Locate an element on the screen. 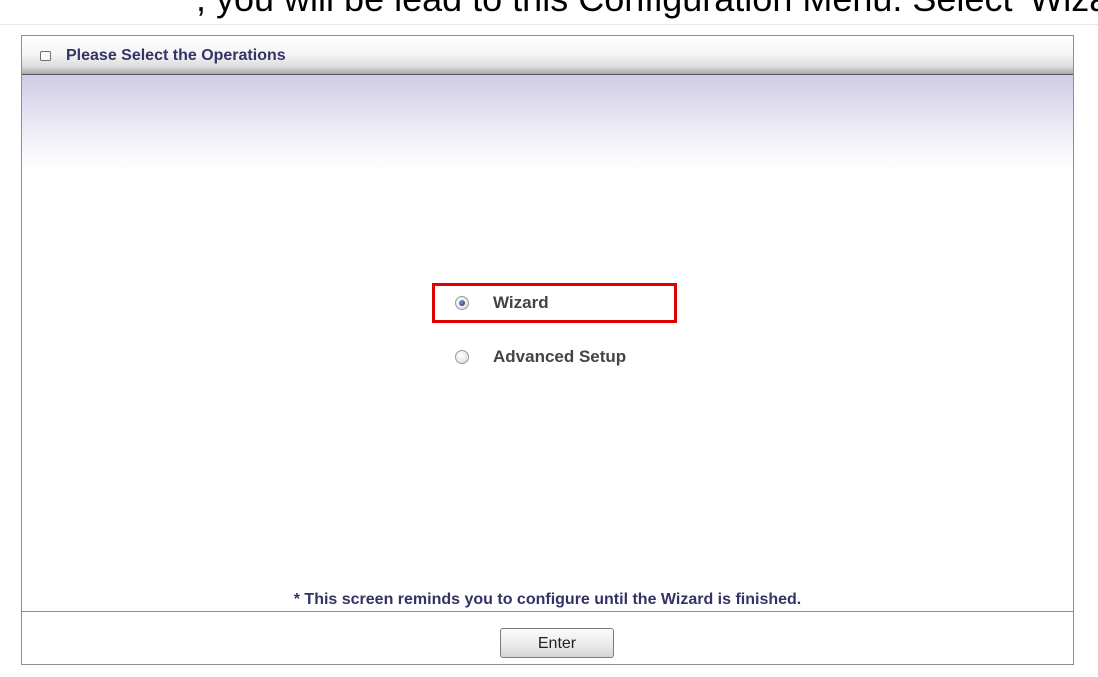 This screenshot has height=677, width=1098. option-wizard: Wizard is located at coordinates (502, 303).